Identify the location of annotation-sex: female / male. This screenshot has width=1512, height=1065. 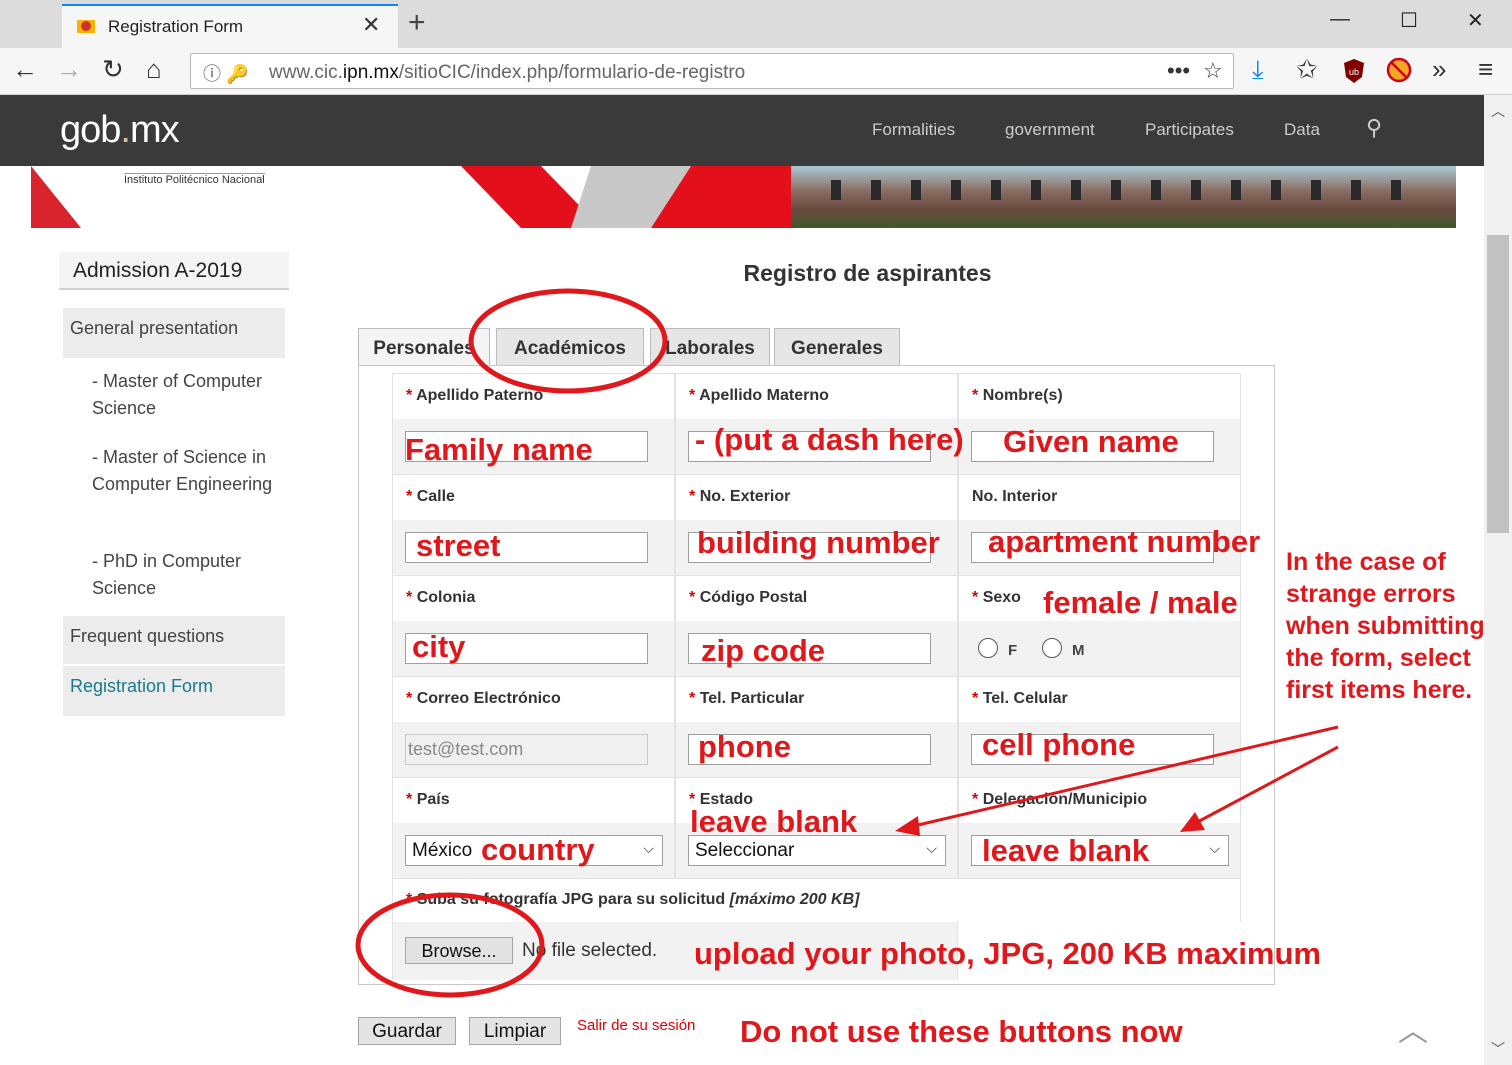
(1140, 602).